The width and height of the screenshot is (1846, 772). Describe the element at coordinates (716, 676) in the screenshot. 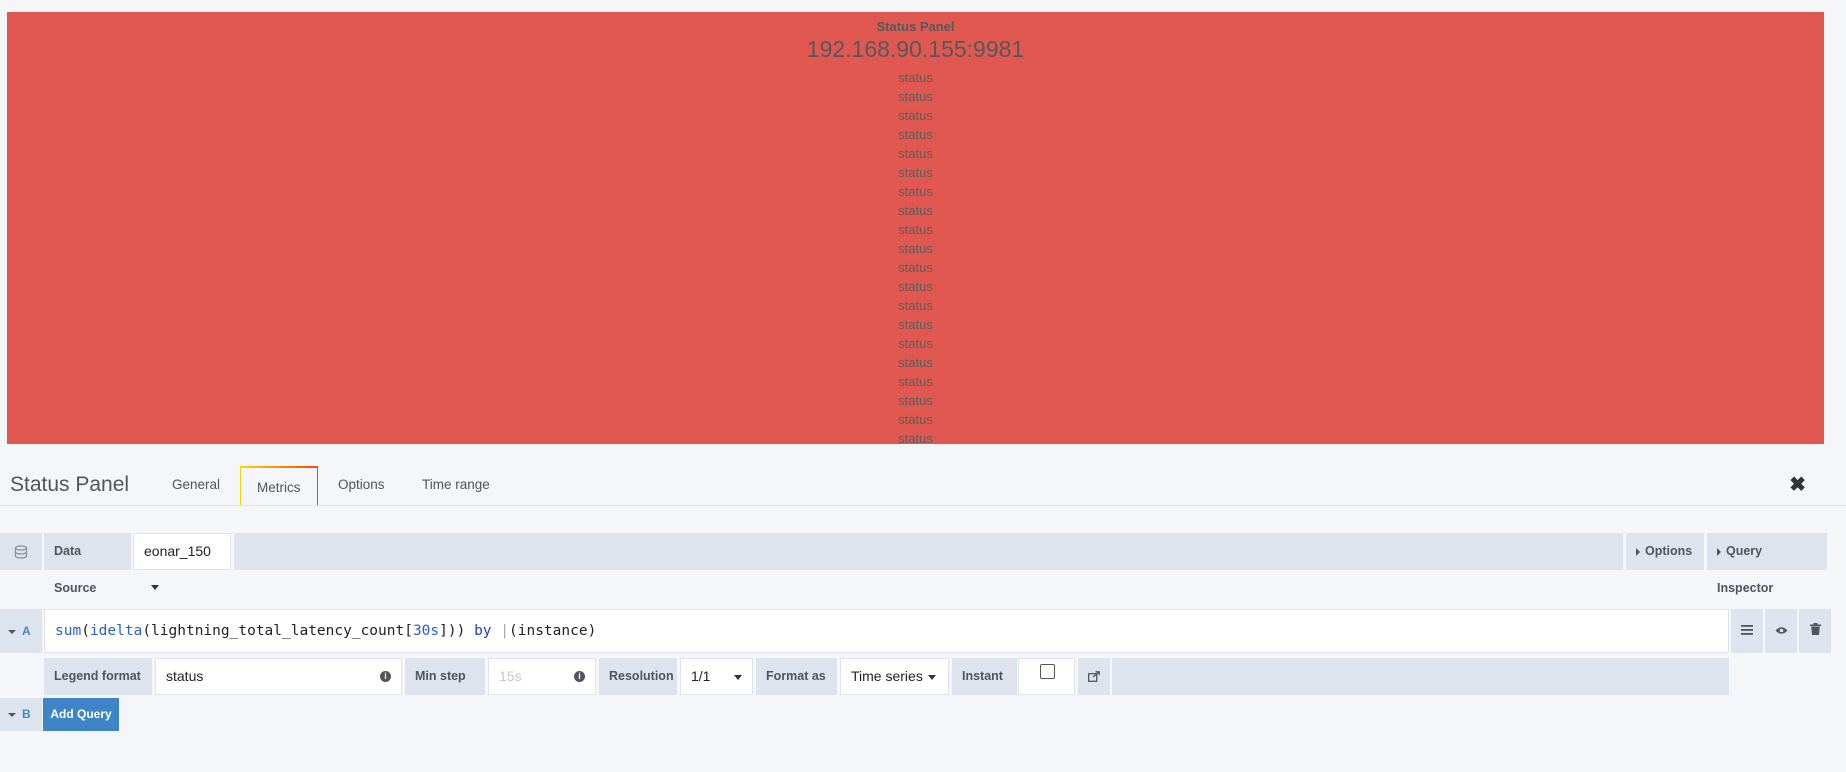

I see `resolution-select: 1/1` at that location.